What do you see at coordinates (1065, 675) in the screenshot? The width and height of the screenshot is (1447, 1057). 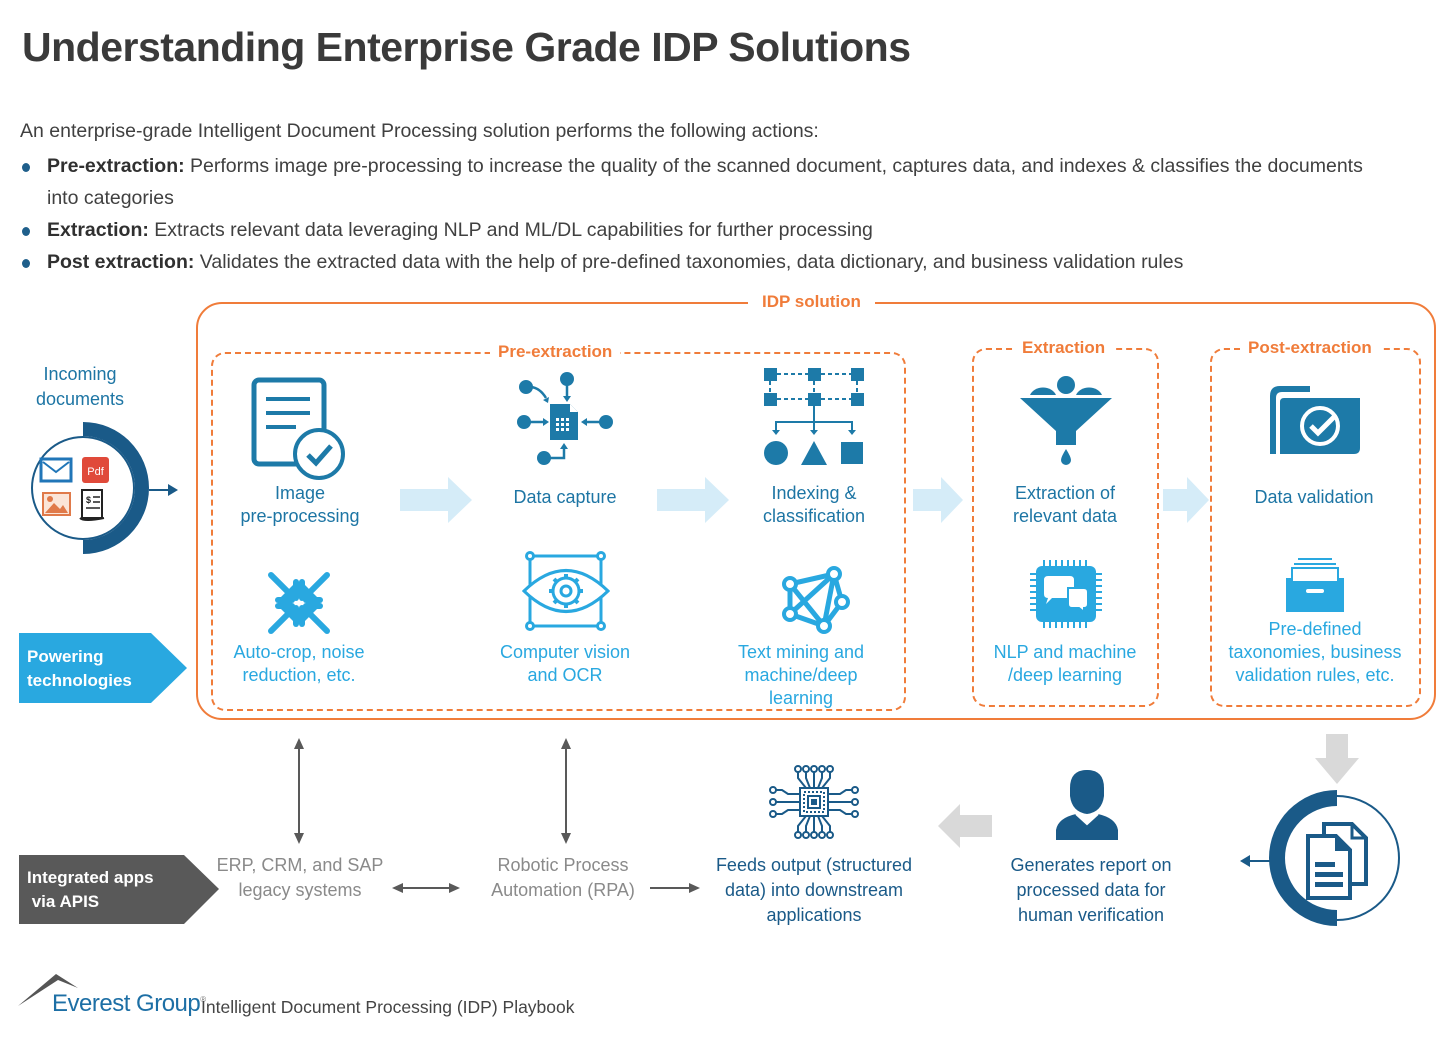 I see `tech-line2: /deep learning` at bounding box center [1065, 675].